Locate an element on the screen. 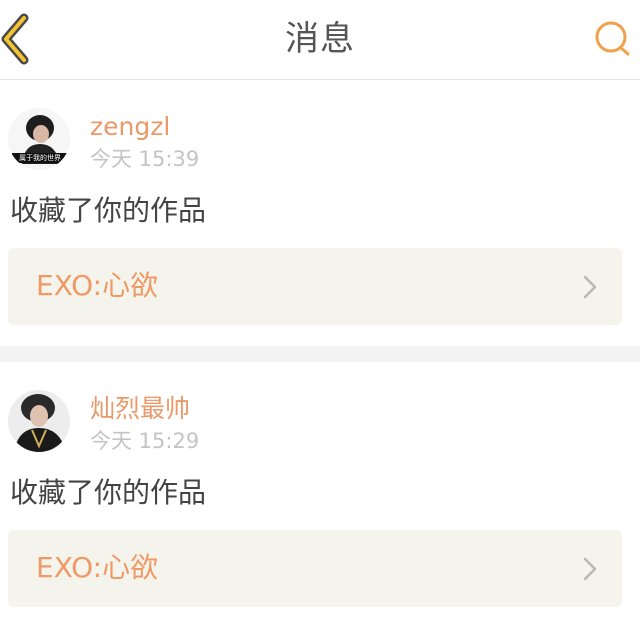 The height and width of the screenshot is (630, 640). username-link: zengzl is located at coordinates (130, 127).